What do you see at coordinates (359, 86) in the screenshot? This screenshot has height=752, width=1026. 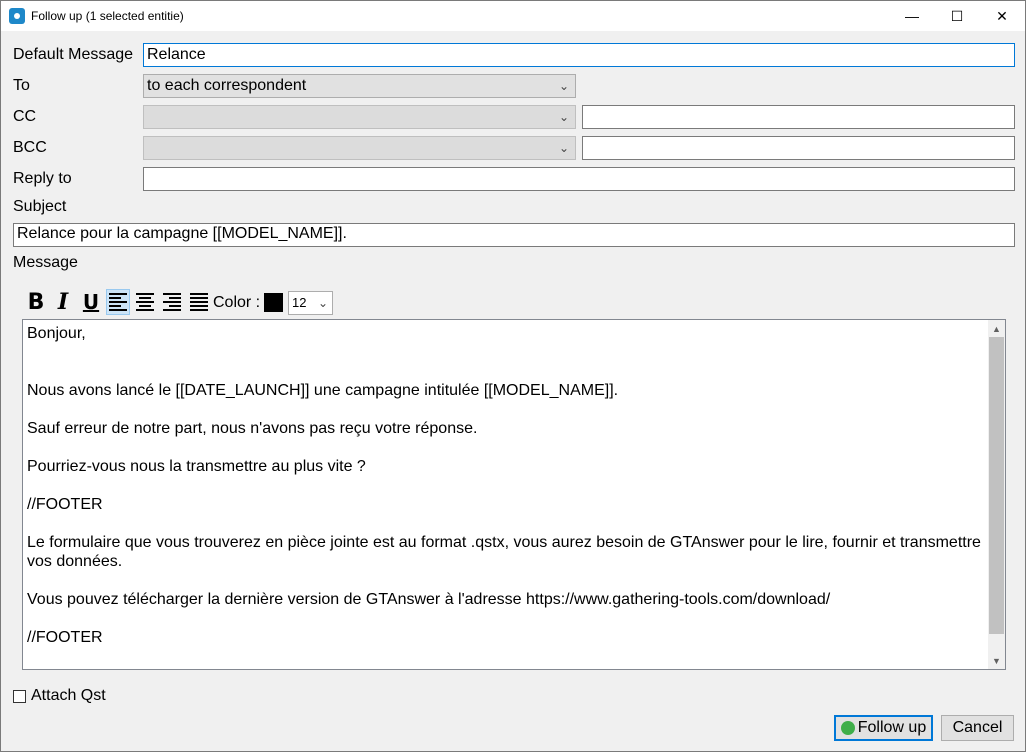 I see `to-select: to each correspondent ⌄` at bounding box center [359, 86].